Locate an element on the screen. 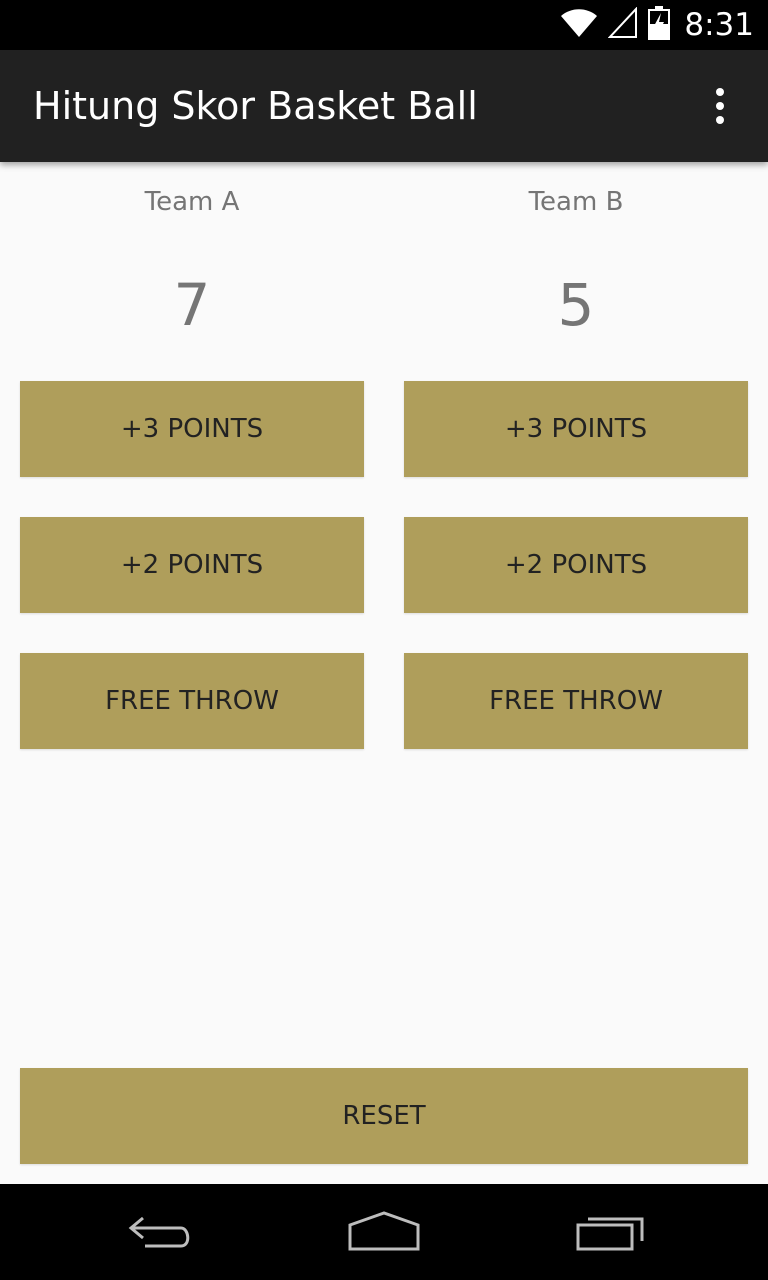  status-icons: 8:31 is located at coordinates (657, 25).